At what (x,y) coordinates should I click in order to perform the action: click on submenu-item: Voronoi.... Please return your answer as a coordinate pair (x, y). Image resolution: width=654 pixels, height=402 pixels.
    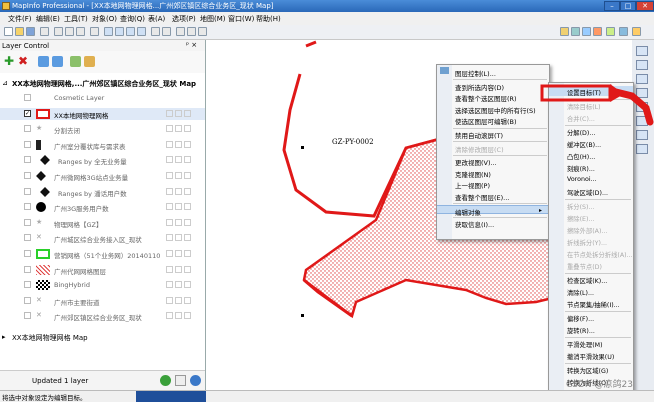
    Looking at the image, I should click on (591, 179).